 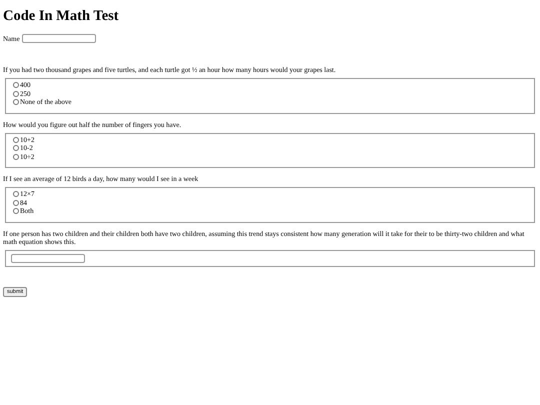 I want to click on page-title: Code In Math Test, so click(x=61, y=16).